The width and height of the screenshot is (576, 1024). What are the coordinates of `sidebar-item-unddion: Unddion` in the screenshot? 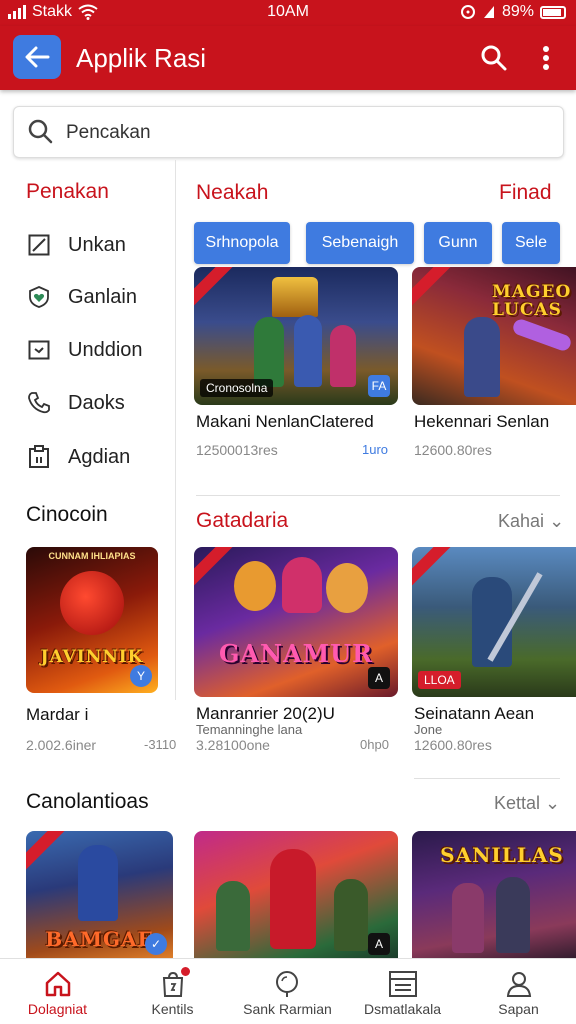 It's located at (84, 350).